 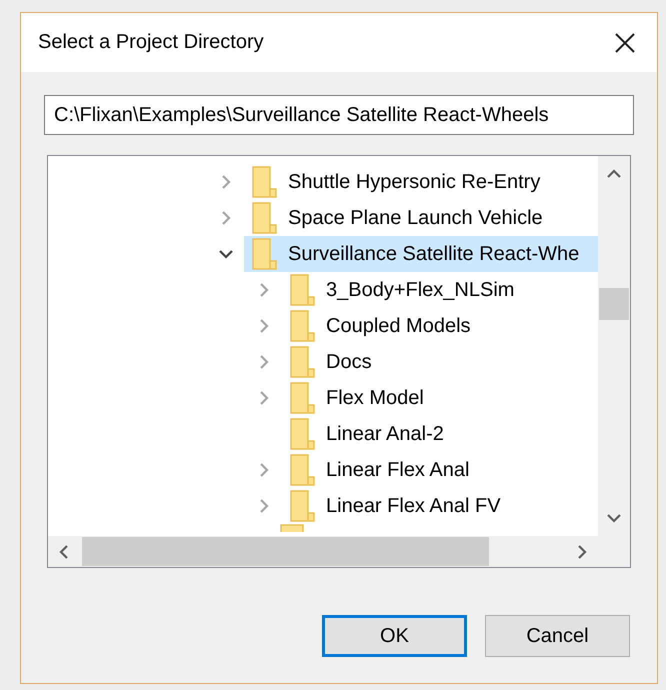 I want to click on close-icon, so click(x=625, y=42).